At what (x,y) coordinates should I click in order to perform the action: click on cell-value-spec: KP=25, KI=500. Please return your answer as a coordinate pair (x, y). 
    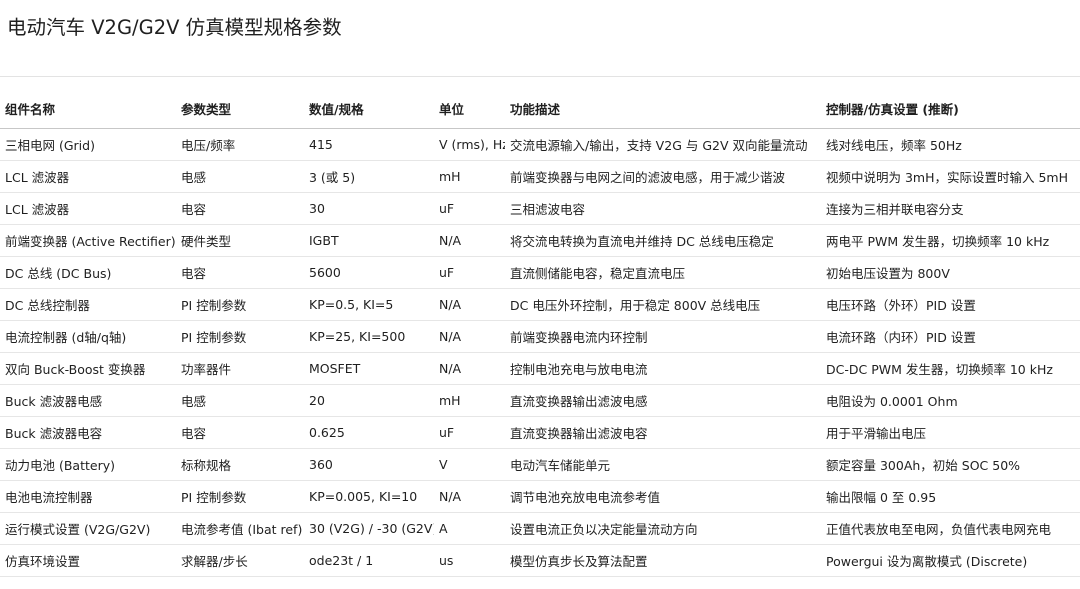
    Looking at the image, I should click on (369, 336).